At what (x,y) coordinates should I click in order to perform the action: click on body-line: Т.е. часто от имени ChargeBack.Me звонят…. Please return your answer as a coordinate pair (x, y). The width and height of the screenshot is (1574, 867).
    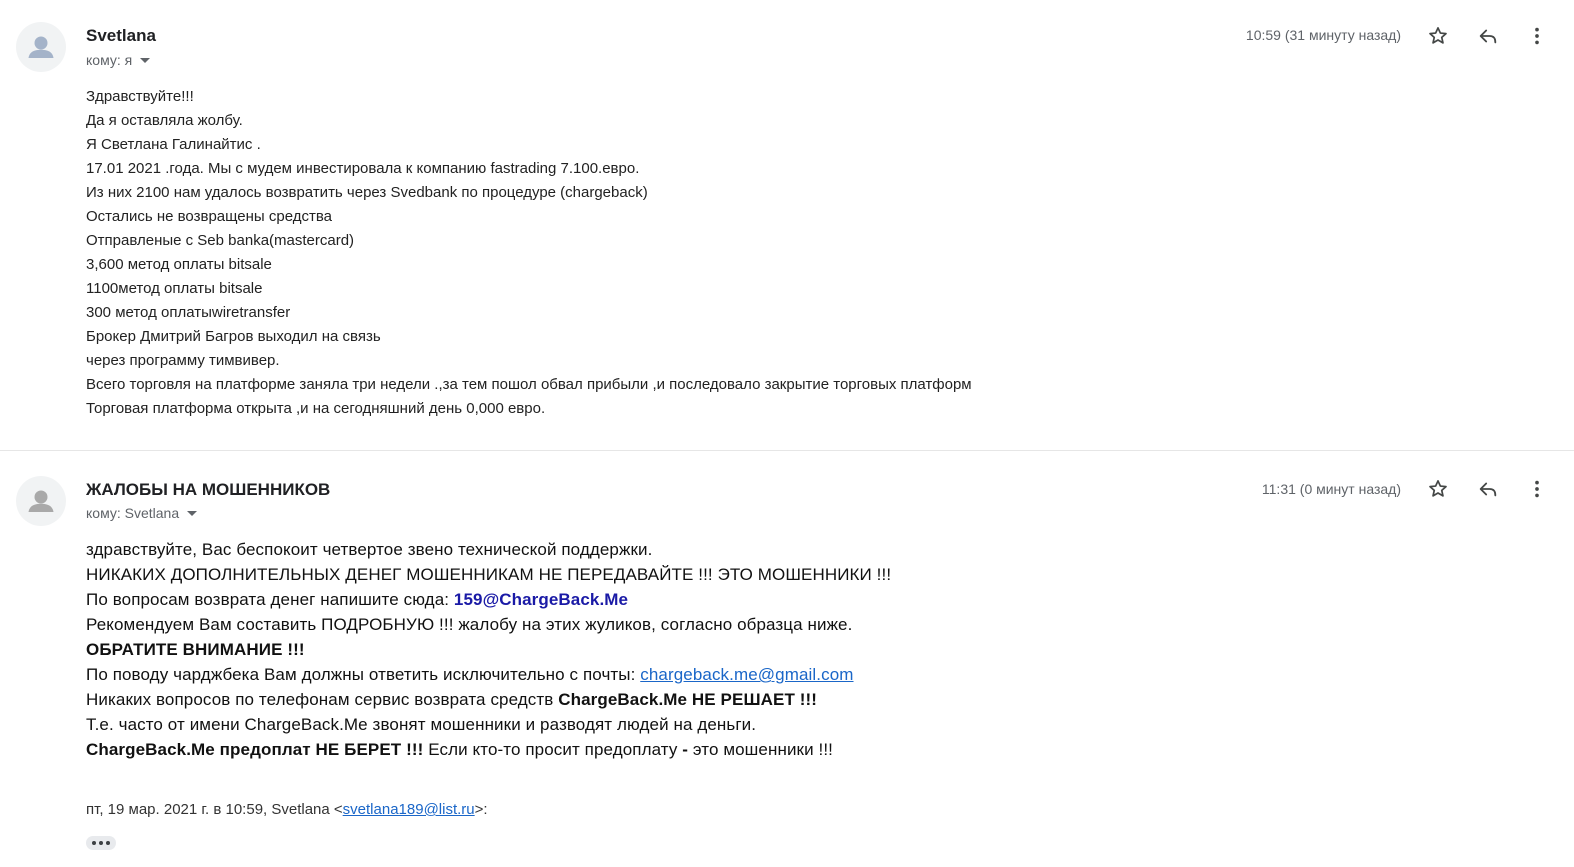
    Looking at the image, I should click on (421, 724).